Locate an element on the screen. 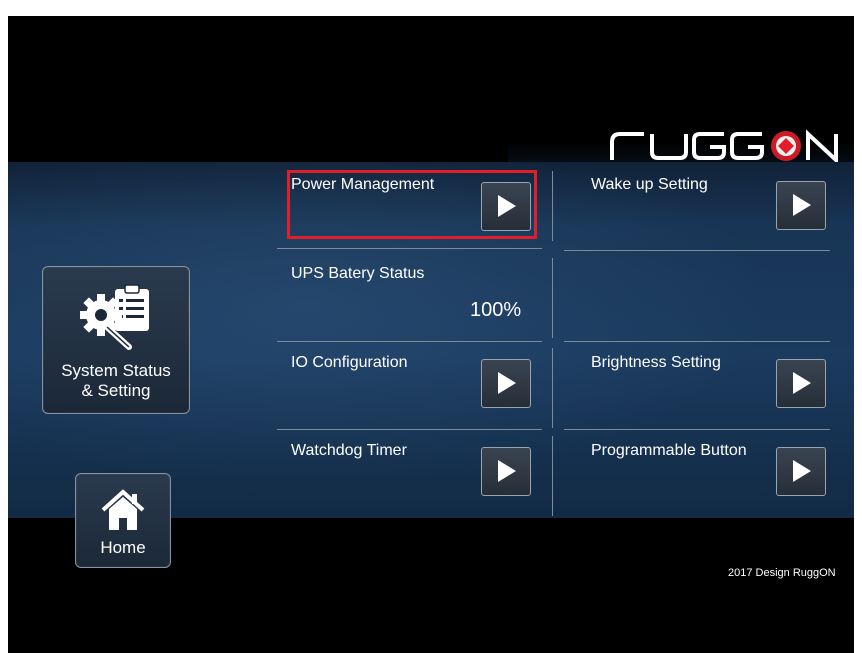 The image size is (862, 653). home-button: Home is located at coordinates (123, 520).